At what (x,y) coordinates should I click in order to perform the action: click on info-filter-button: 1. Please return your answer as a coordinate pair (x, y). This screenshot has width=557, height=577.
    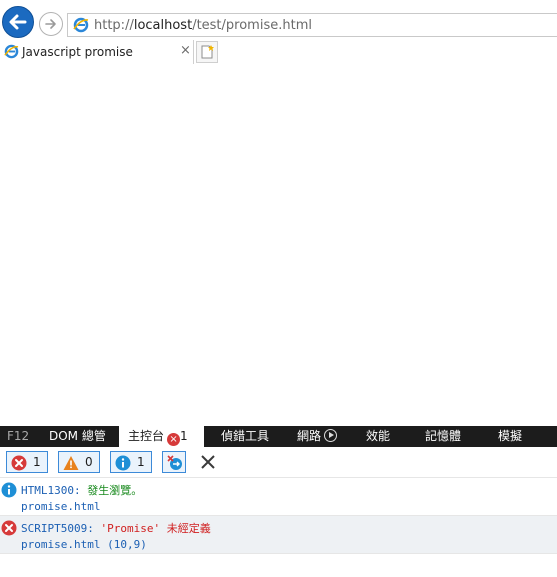
    Looking at the image, I should click on (131, 462).